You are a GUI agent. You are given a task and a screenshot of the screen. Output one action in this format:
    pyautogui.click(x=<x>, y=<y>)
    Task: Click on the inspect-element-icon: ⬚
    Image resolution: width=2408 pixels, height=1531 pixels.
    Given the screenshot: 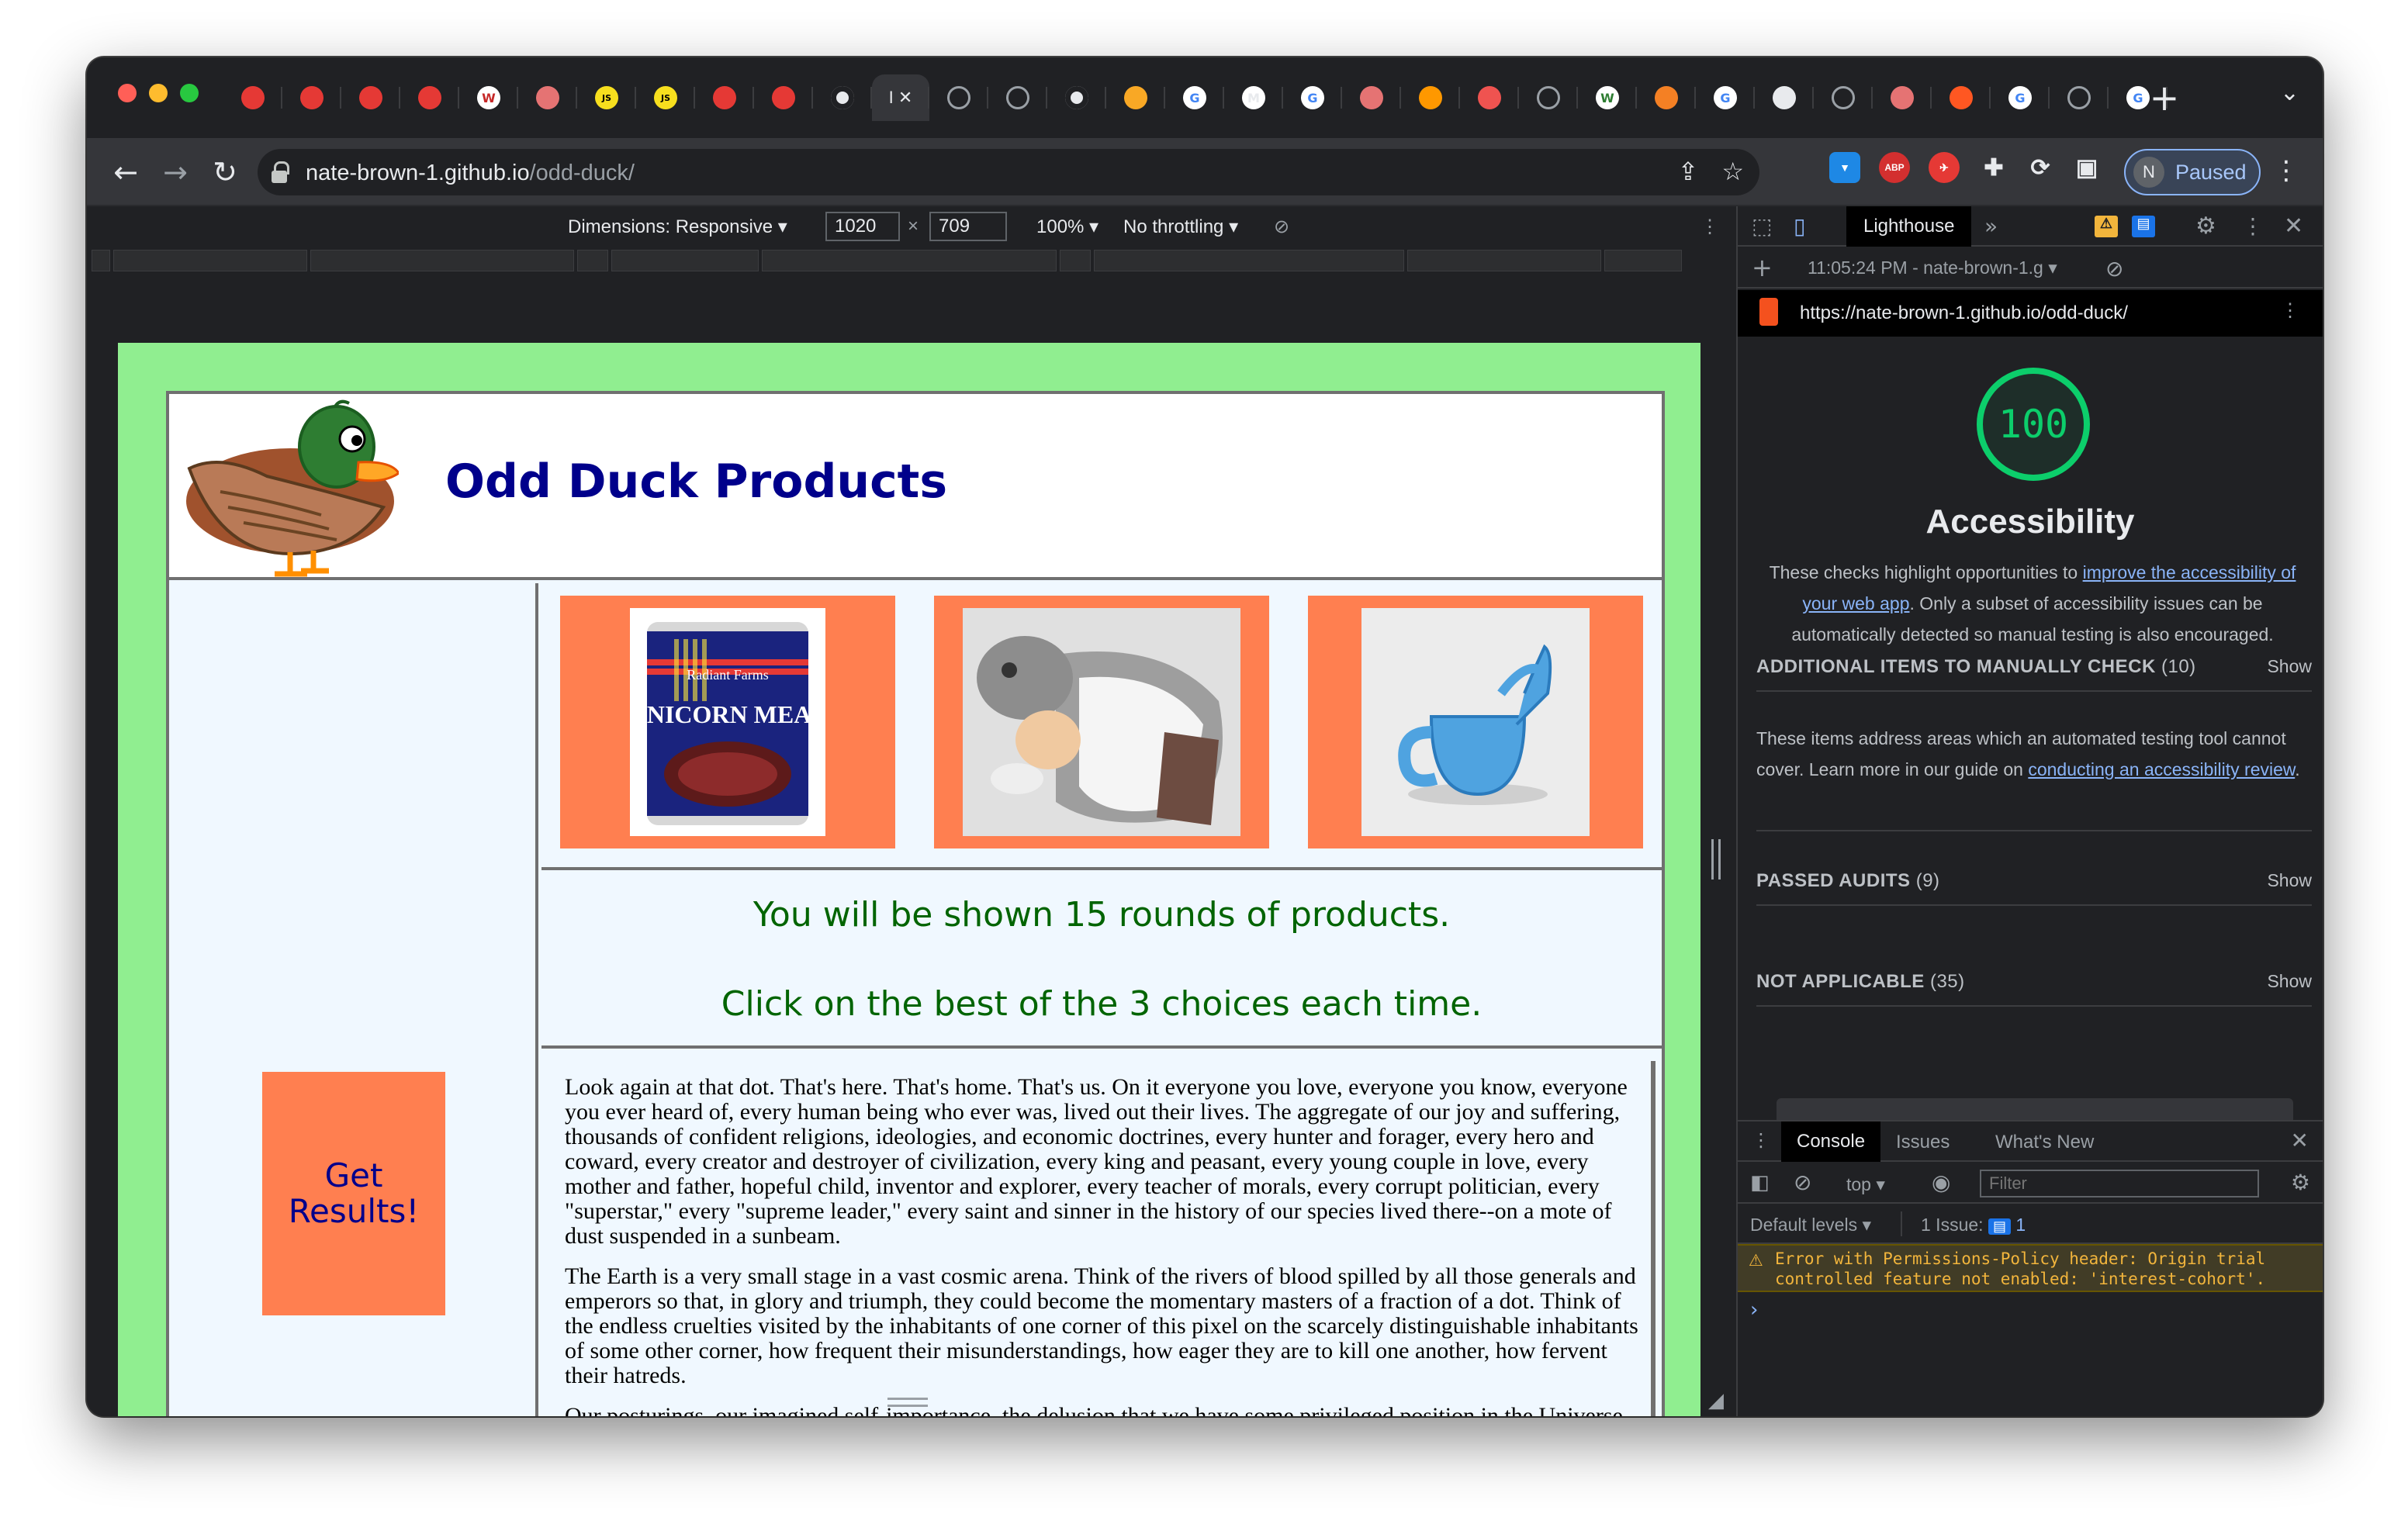 What is the action you would take?
    pyautogui.click(x=1762, y=226)
    